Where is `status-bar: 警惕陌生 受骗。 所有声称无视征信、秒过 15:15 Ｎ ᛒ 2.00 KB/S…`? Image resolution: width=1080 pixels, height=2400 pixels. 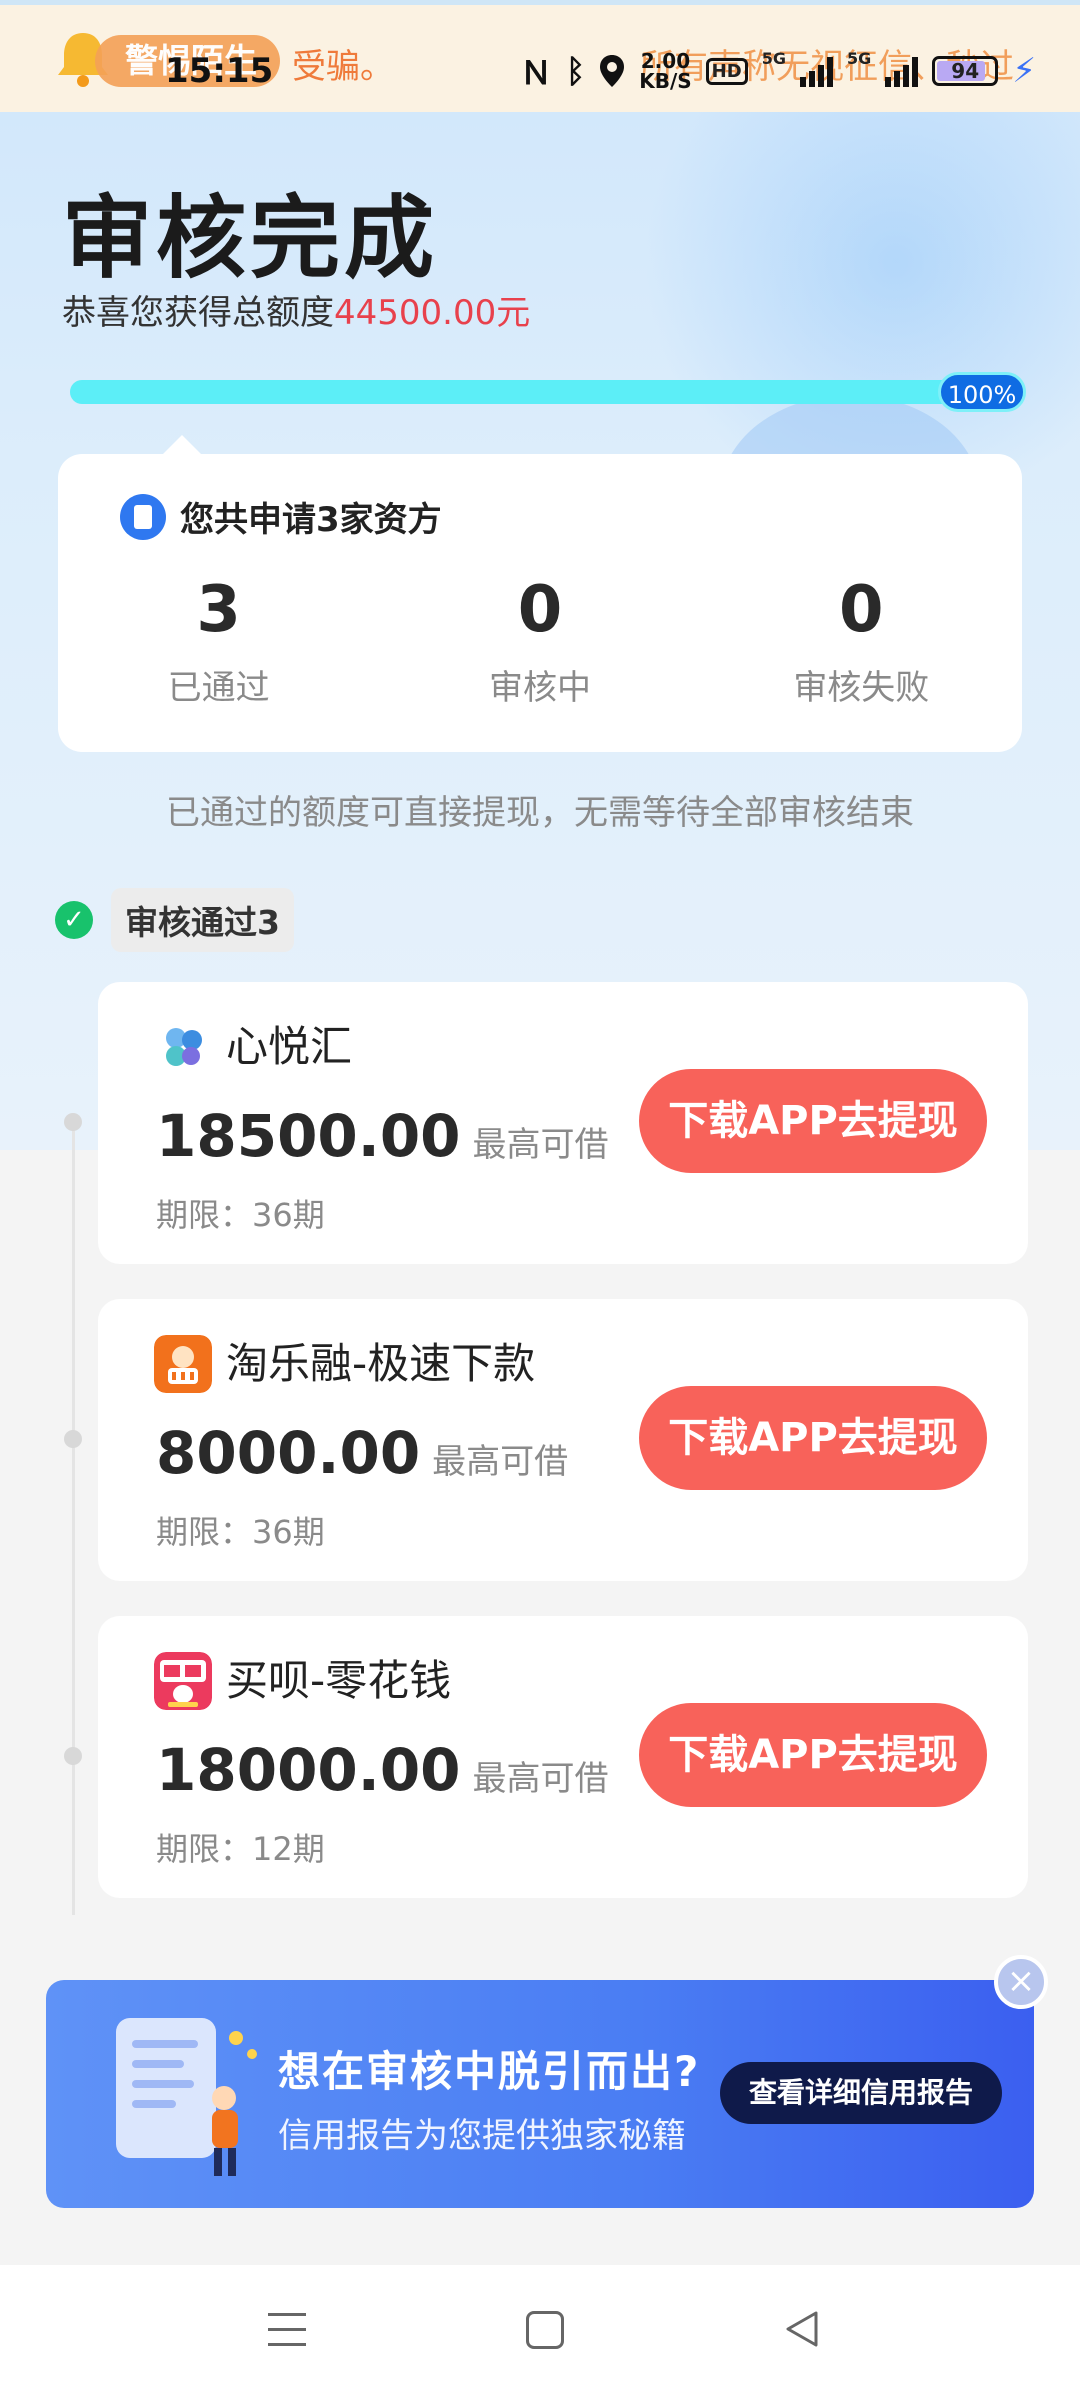 status-bar: 警惕陌生 受骗。 所有声称无视征信、秒过 15:15 Ｎ ᛒ 2.00 KB/S… is located at coordinates (540, 56).